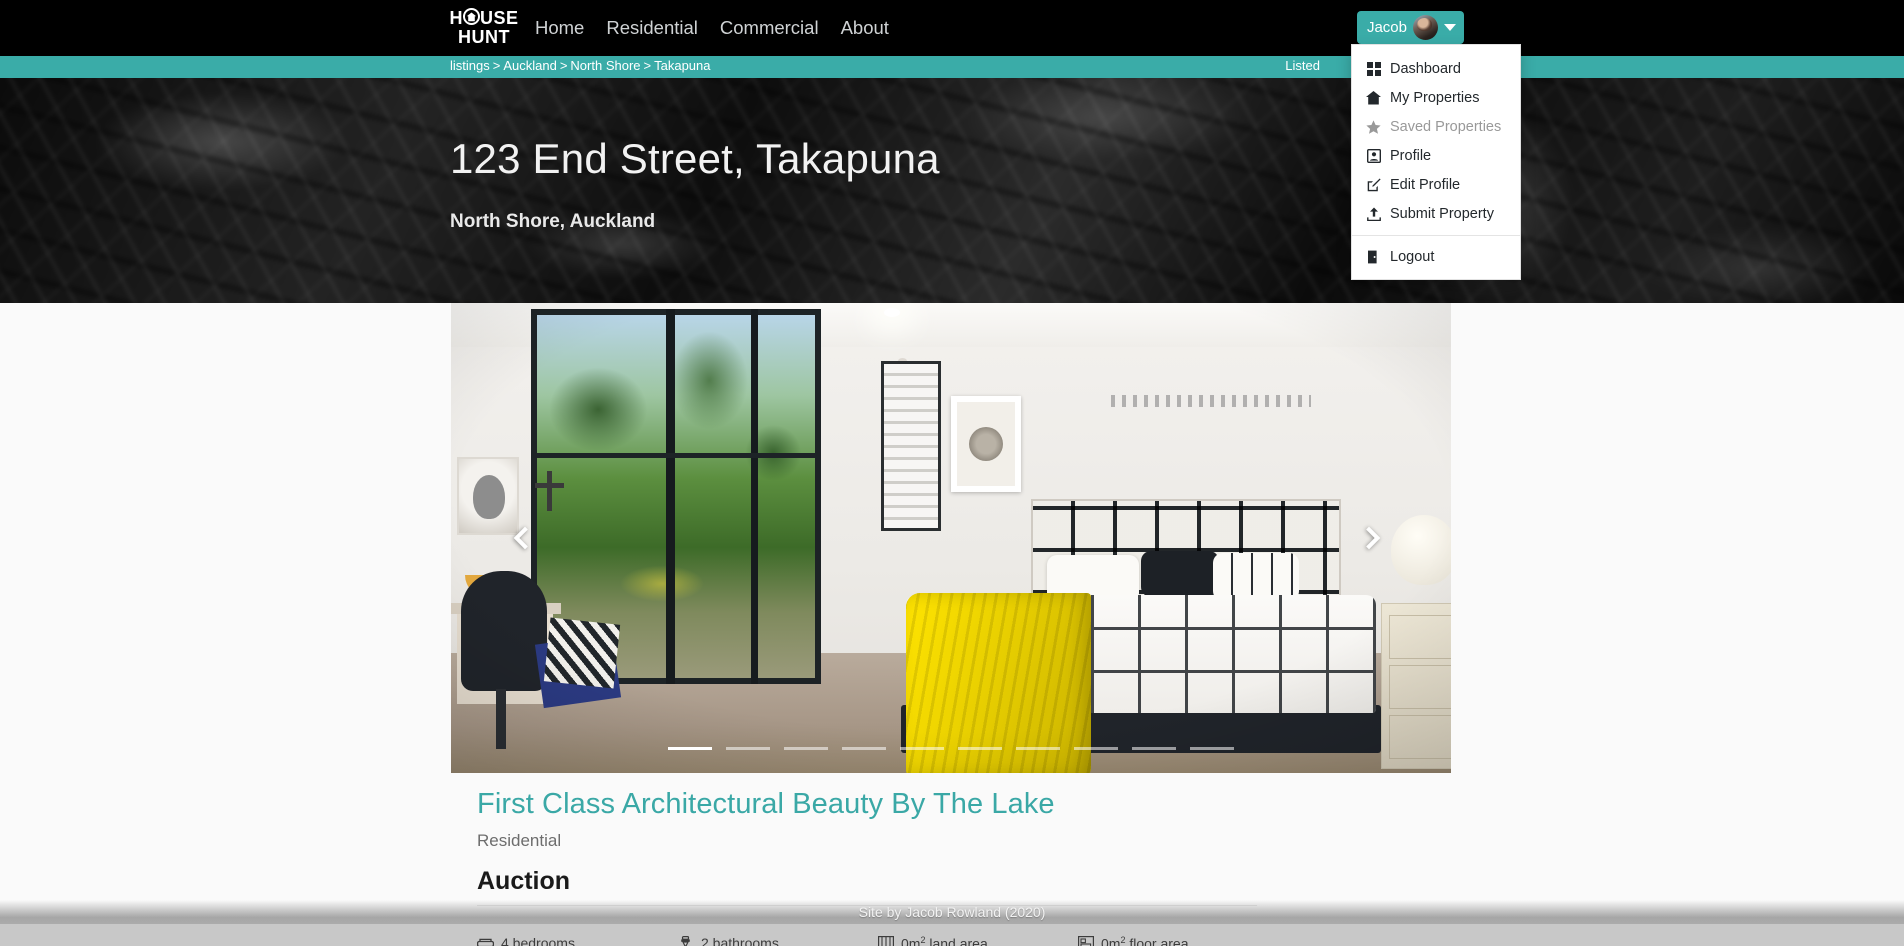 This screenshot has width=1904, height=946. I want to click on bath-icon, so click(685, 940).